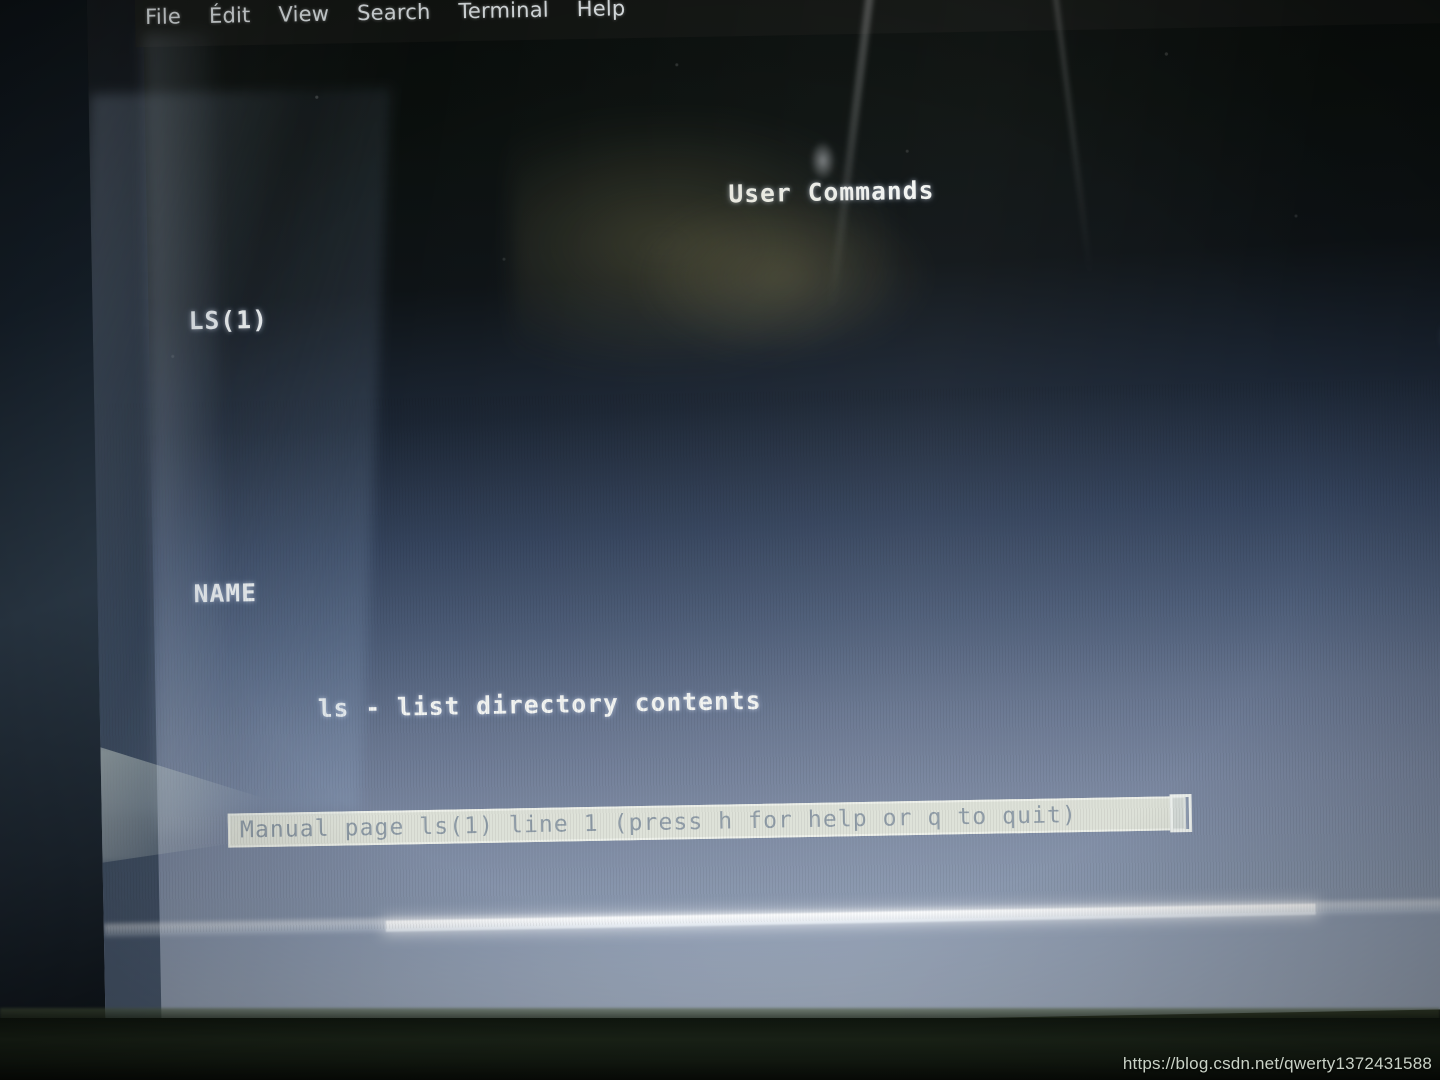 The image size is (1440, 1080). I want to click on manpage-header-row: User Commands, so click(788, 165).